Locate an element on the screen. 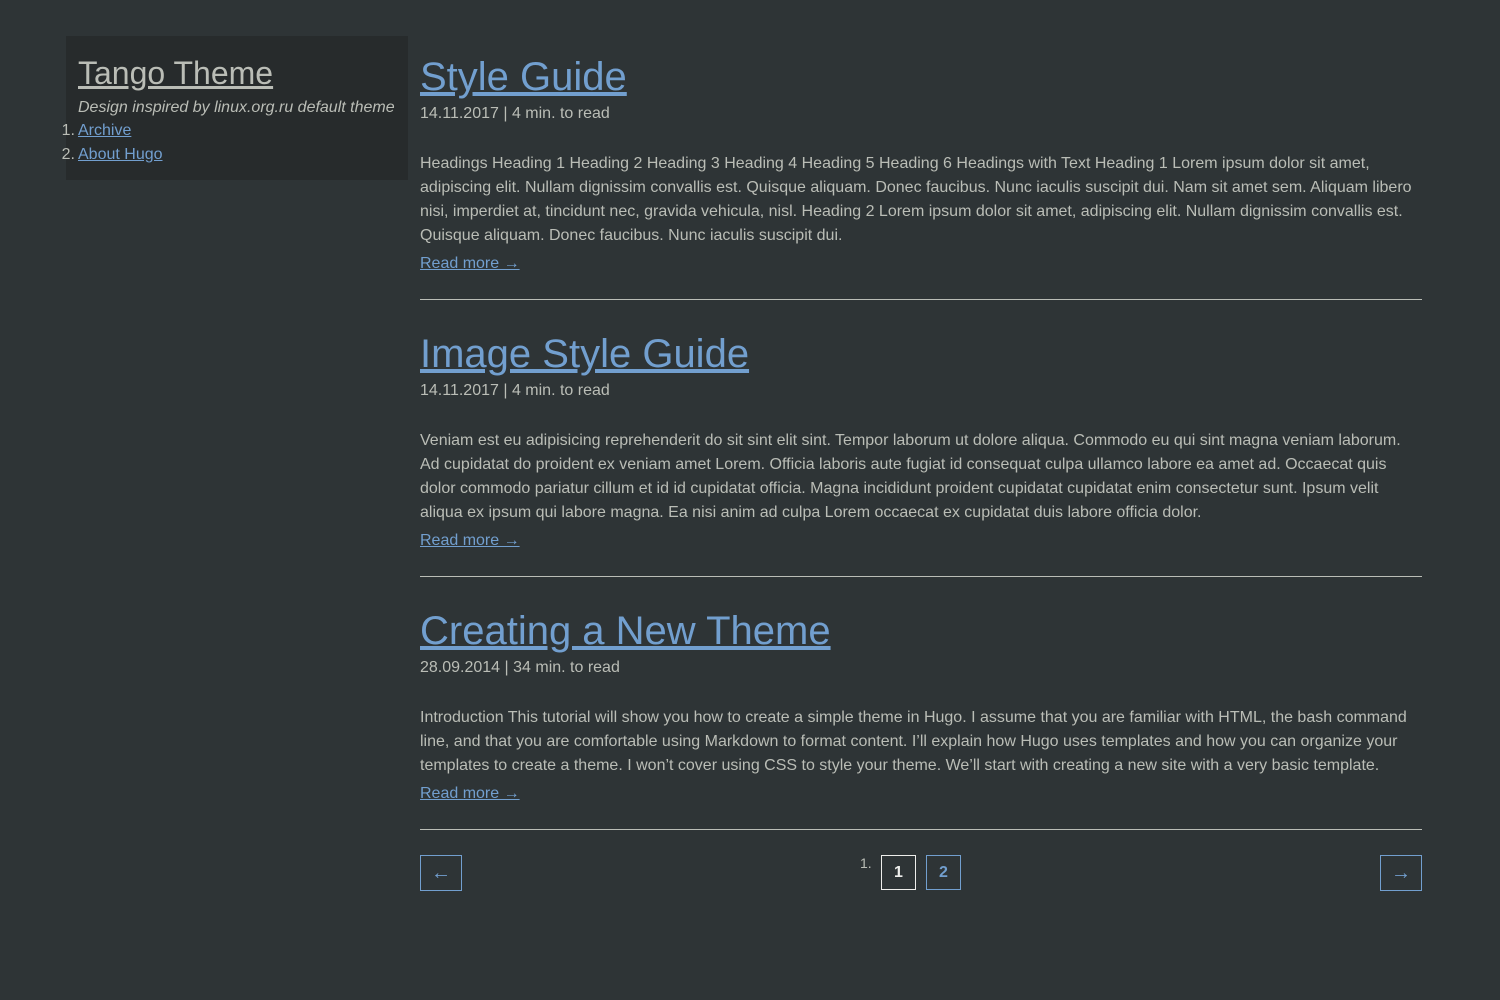  page-2-link: 2 is located at coordinates (943, 872).